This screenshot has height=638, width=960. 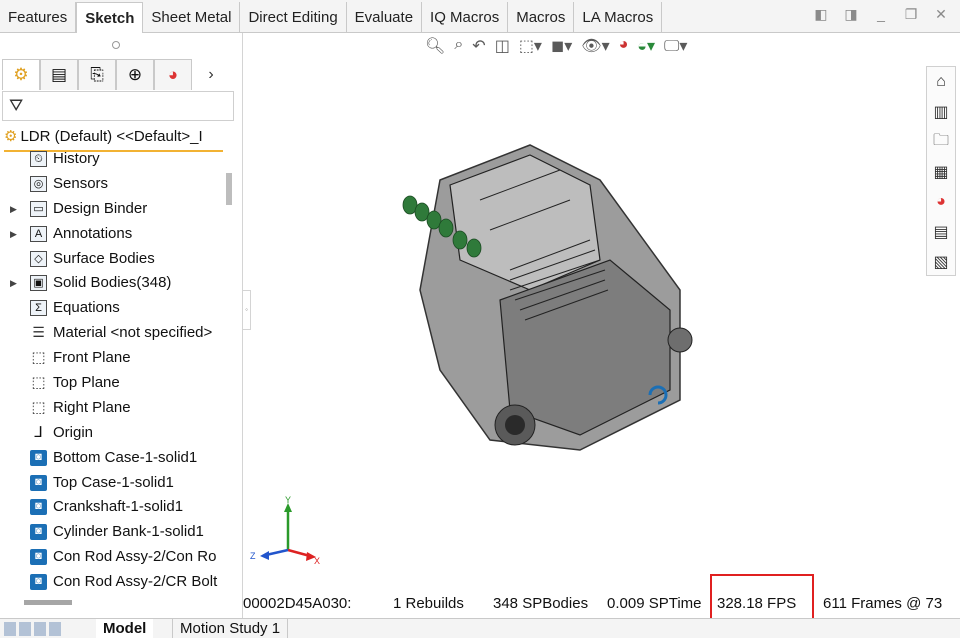 I want to click on tree-item: ⬚ Top Plane, so click(x=113, y=383).